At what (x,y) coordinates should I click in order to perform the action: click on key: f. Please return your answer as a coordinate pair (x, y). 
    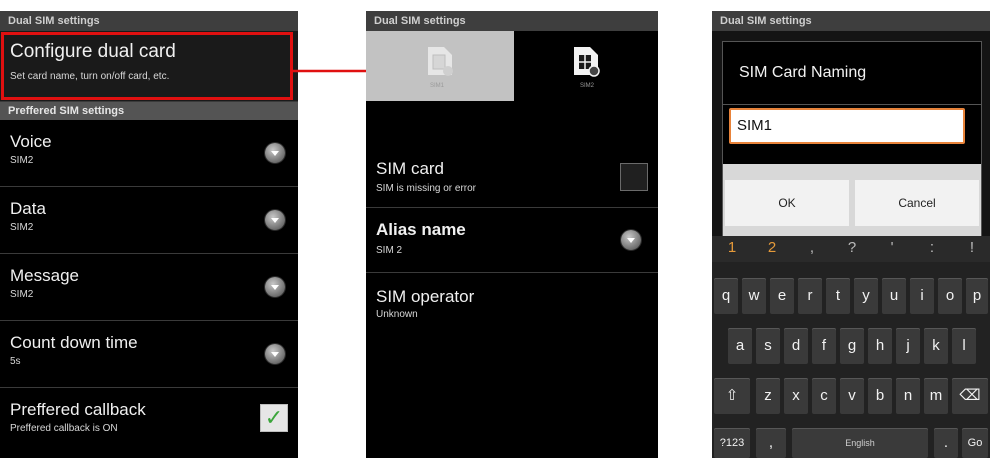
    Looking at the image, I should click on (824, 346).